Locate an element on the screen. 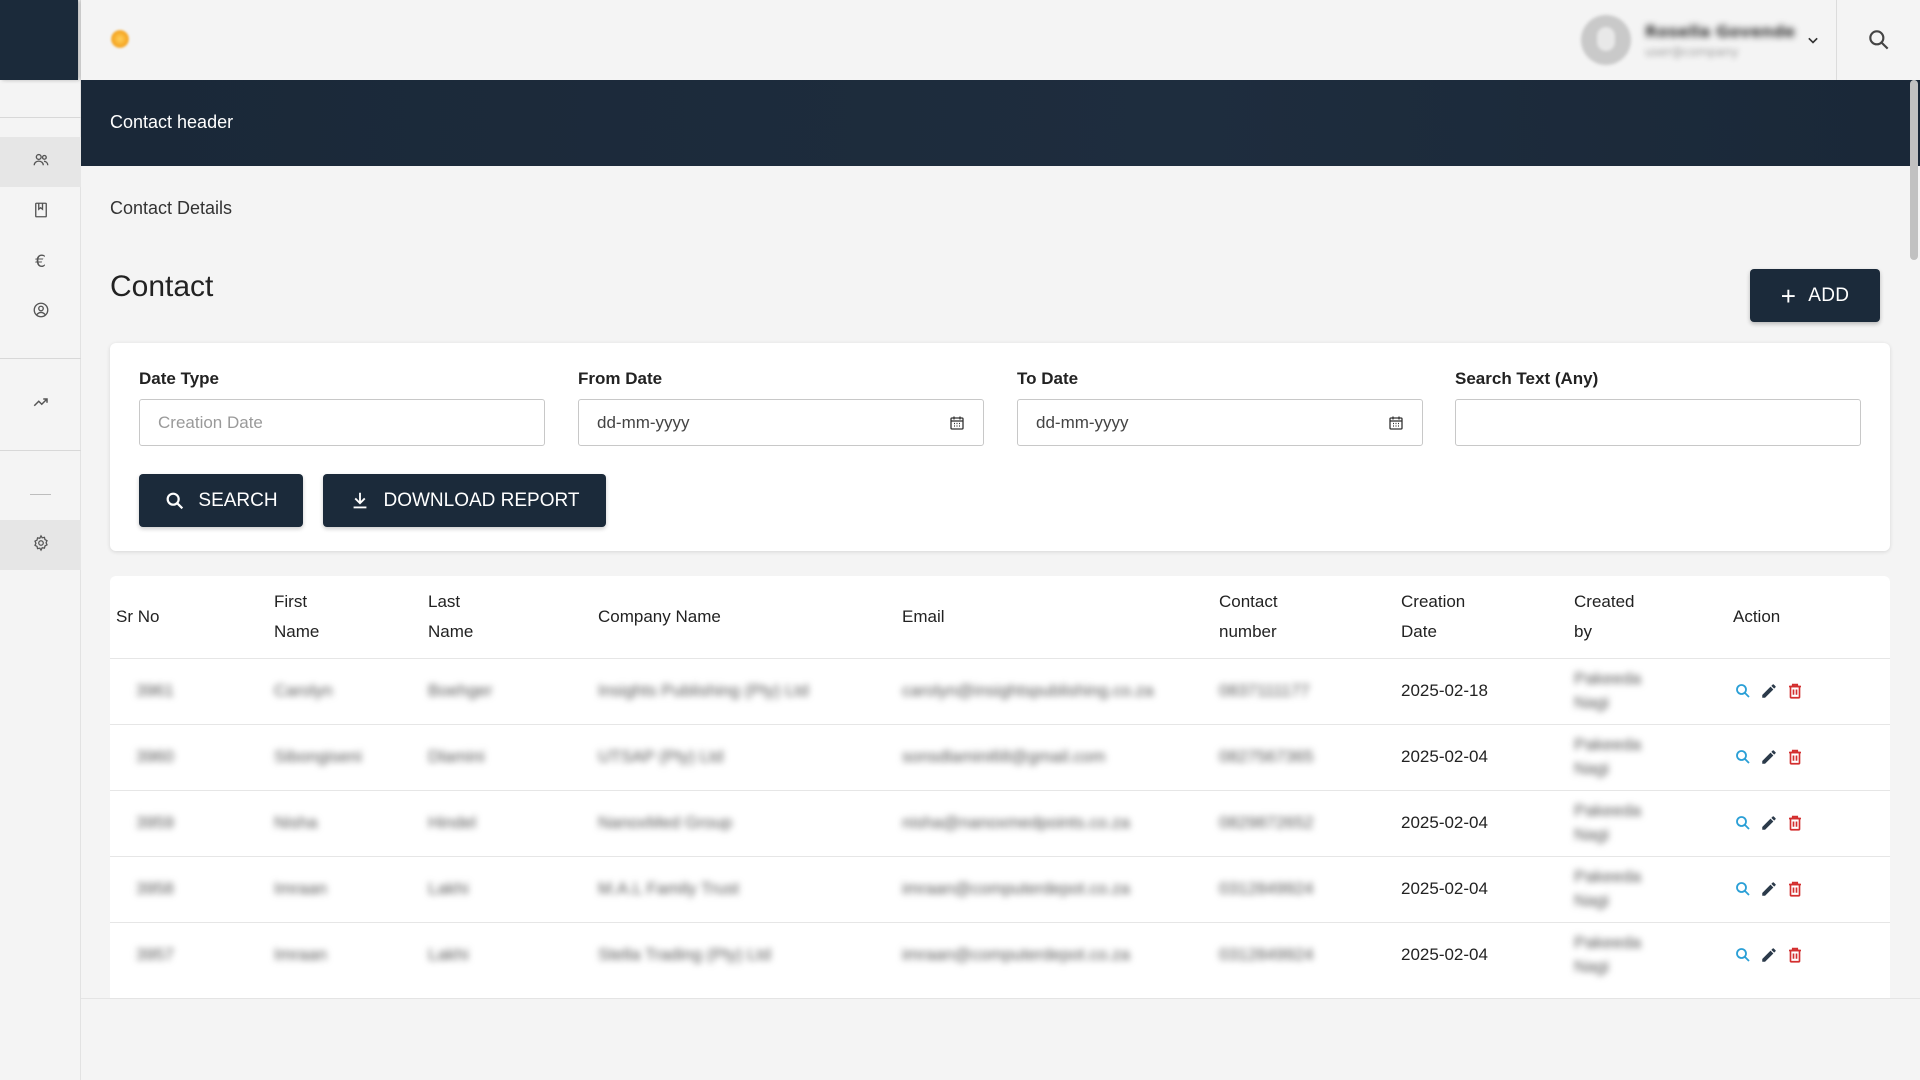  cell-company-name: M.A.L Family Trust is located at coordinates (669, 888).